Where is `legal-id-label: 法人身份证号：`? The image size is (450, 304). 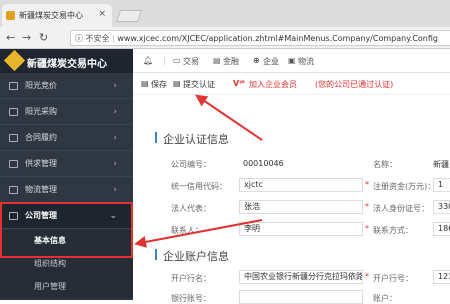
legal-id-label: 法人身份证号： is located at coordinates (401, 208).